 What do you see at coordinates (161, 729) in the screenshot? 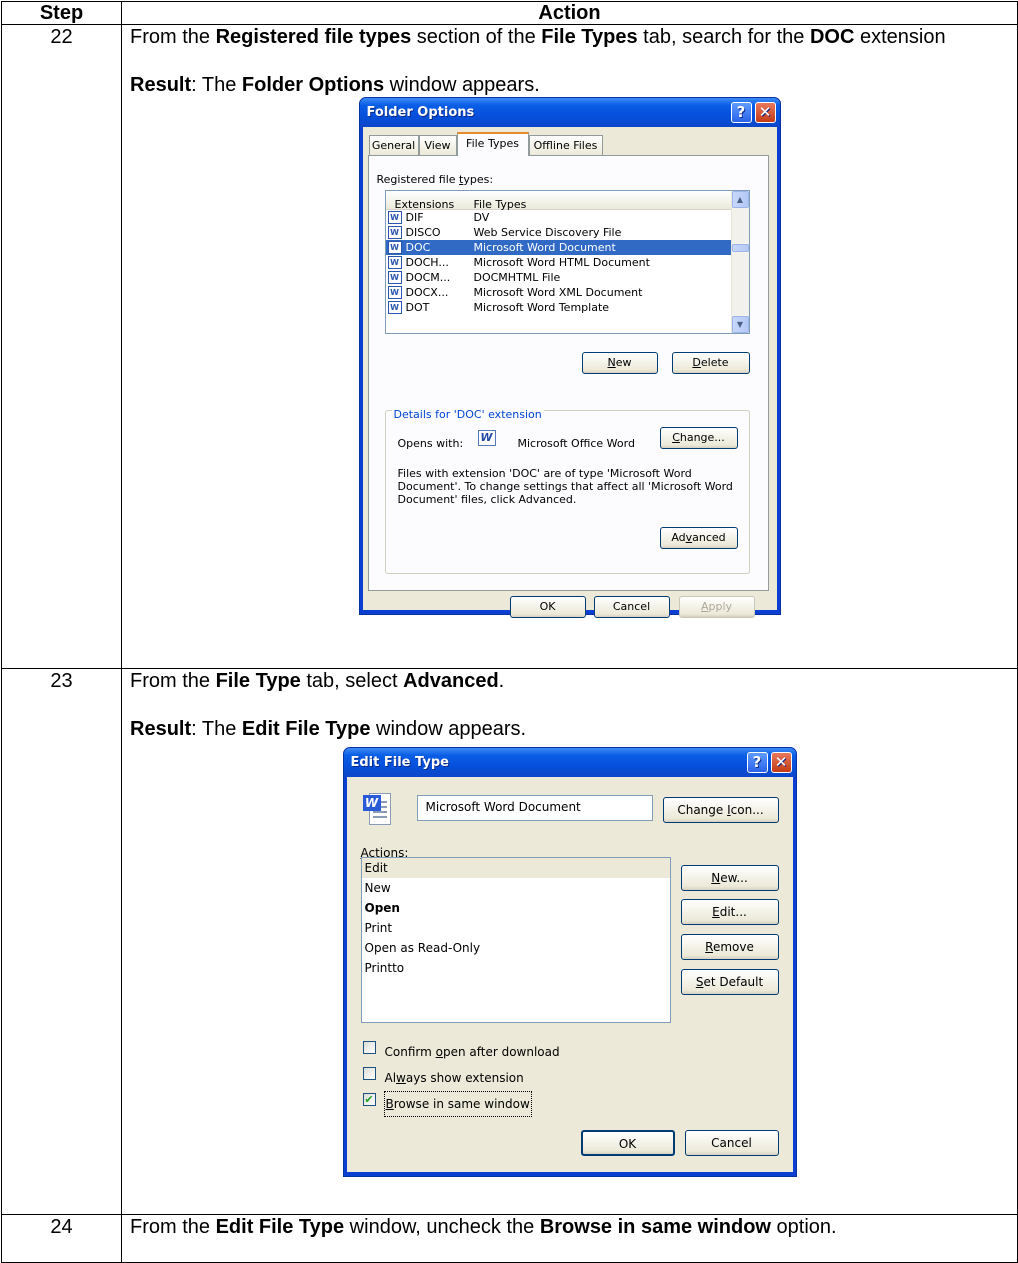
I see `bold-term: Result` at bounding box center [161, 729].